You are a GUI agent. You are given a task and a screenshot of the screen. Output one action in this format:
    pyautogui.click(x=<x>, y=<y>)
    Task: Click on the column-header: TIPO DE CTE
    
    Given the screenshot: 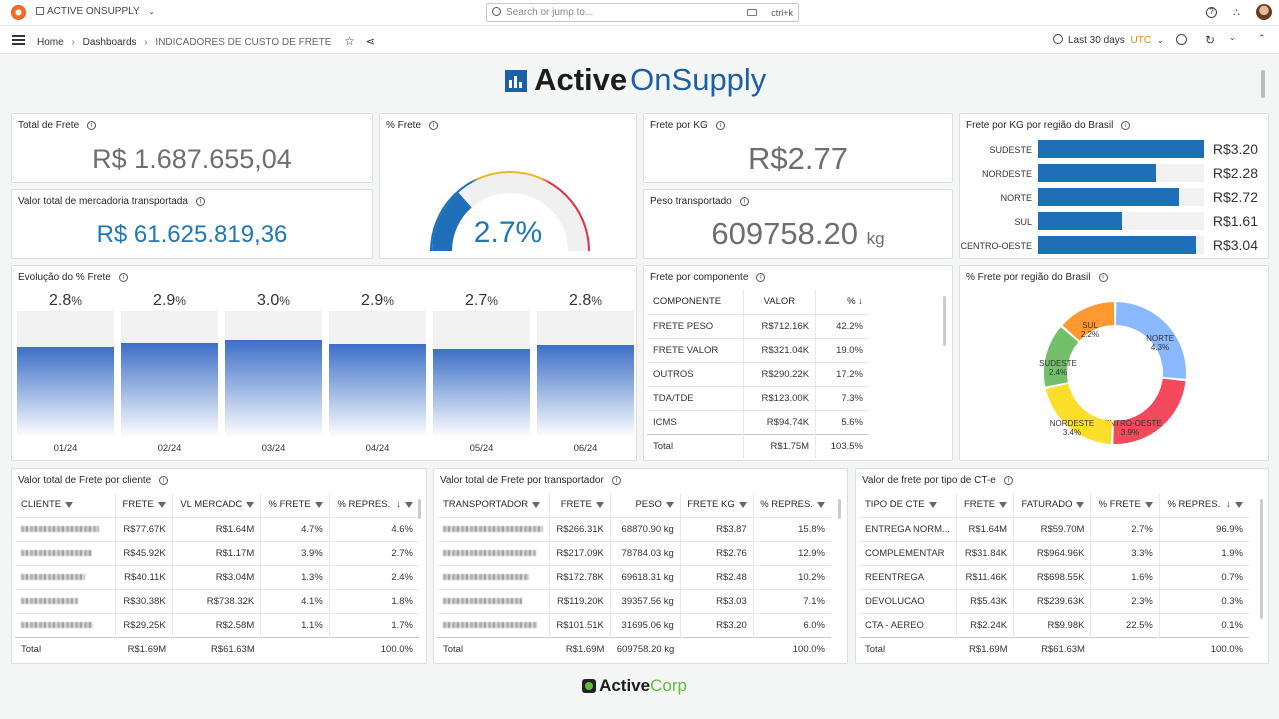 What is the action you would take?
    pyautogui.click(x=907, y=505)
    